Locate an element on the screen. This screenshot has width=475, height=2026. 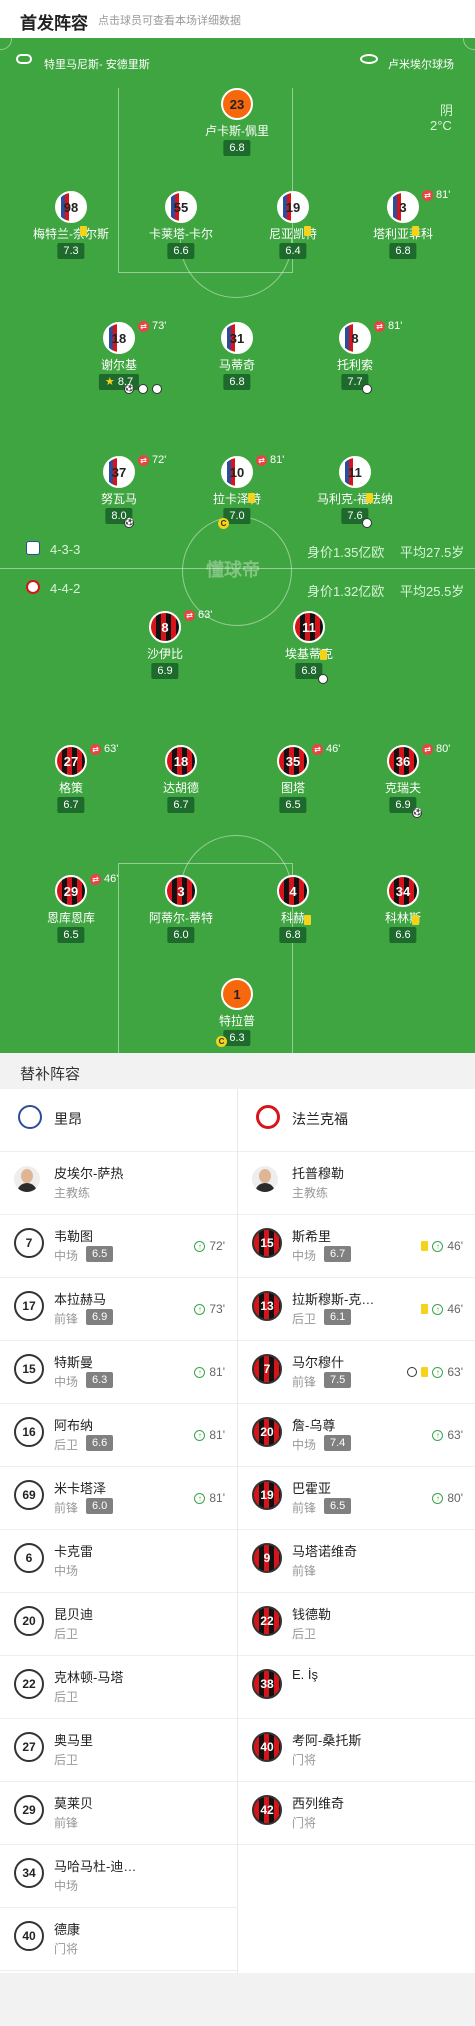
away-sub-row: 19 巴霍亚 前锋 6.5 ↑ 80' is located at coordinates (356, 1498).